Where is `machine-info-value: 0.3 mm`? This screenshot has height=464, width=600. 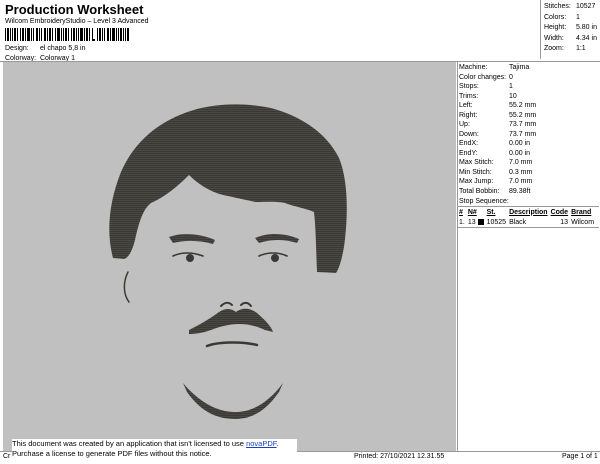 machine-info-value: 0.3 mm is located at coordinates (521, 172).